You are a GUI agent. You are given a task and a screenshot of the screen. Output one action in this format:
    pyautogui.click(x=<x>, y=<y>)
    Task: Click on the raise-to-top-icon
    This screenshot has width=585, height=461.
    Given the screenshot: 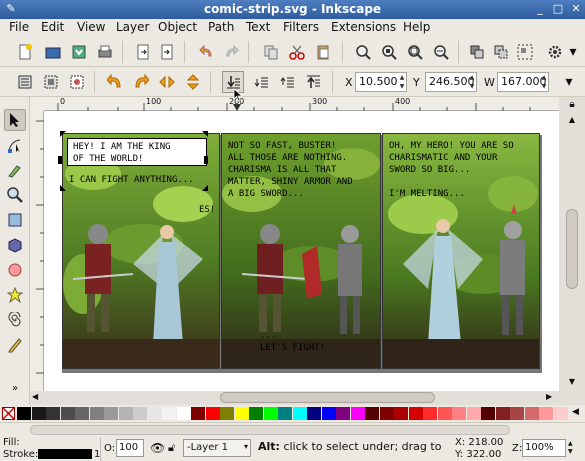 What is the action you would take?
    pyautogui.click(x=313, y=82)
    